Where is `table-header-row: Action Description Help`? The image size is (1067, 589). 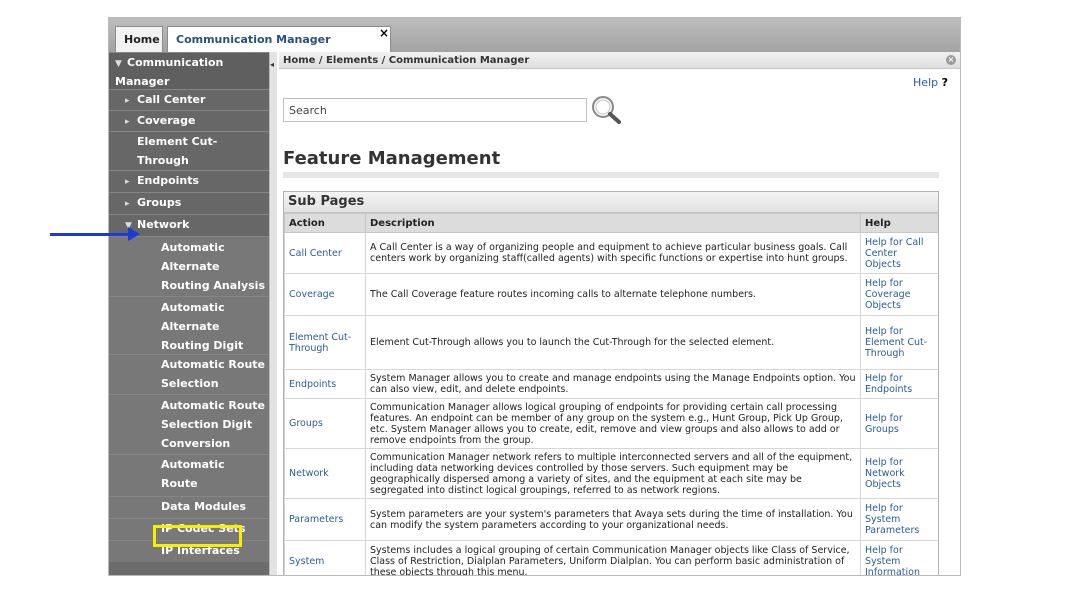
table-header-row: Action Description Help is located at coordinates (611, 223).